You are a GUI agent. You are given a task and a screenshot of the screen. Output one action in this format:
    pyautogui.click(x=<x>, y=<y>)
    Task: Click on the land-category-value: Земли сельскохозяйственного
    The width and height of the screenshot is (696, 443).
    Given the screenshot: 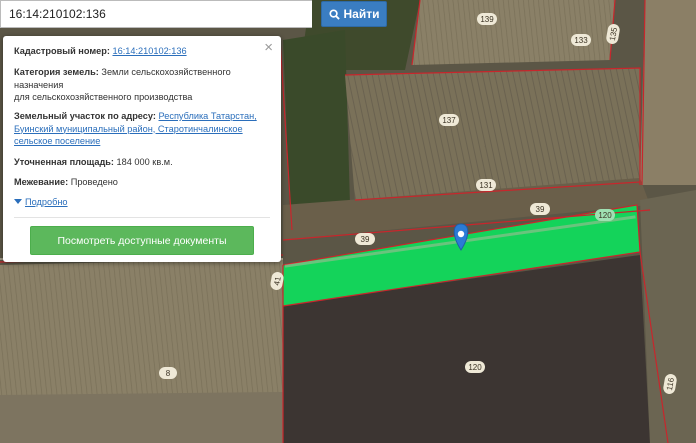 What is the action you would take?
    pyautogui.click(x=166, y=72)
    